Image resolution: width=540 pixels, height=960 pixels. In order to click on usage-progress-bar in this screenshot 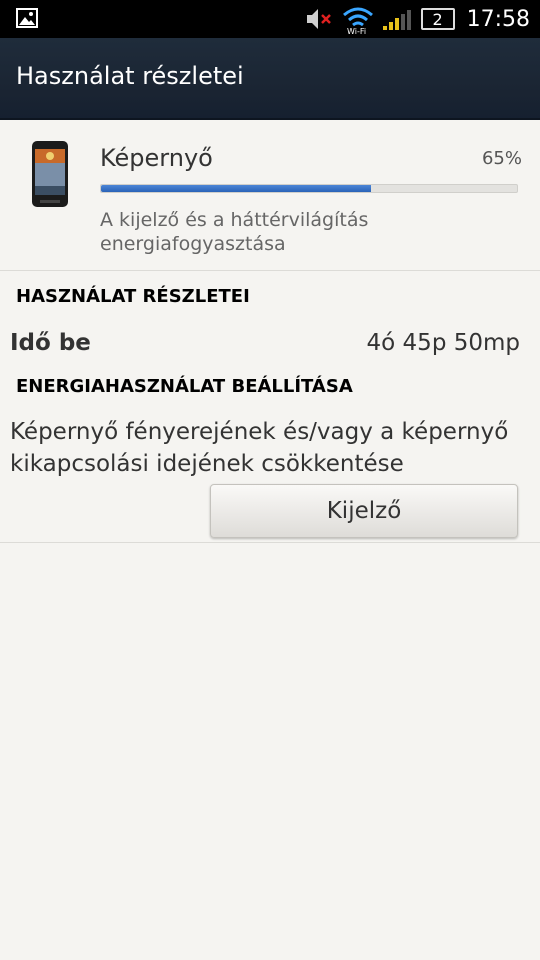, I will do `click(309, 188)`.